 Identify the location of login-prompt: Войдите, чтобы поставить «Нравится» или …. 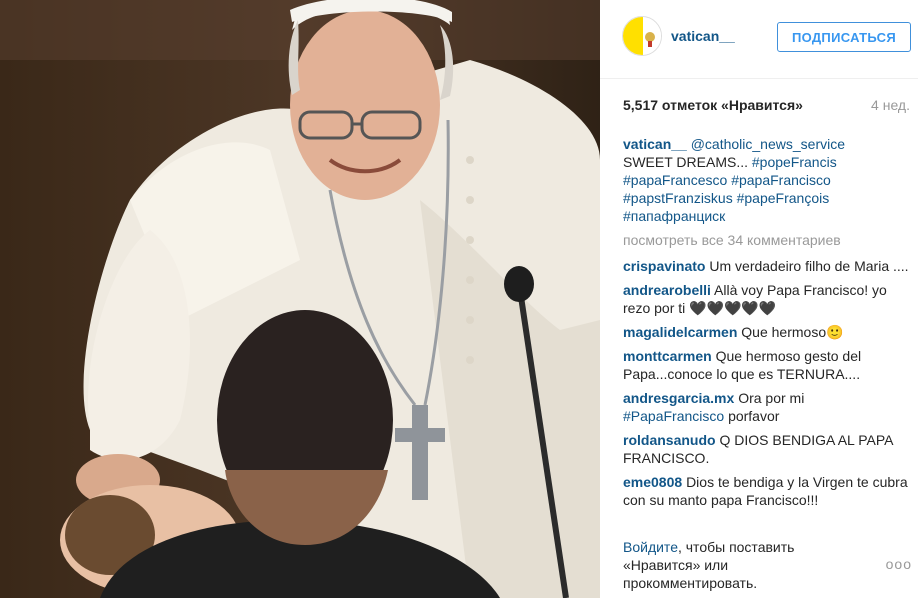
(728, 565).